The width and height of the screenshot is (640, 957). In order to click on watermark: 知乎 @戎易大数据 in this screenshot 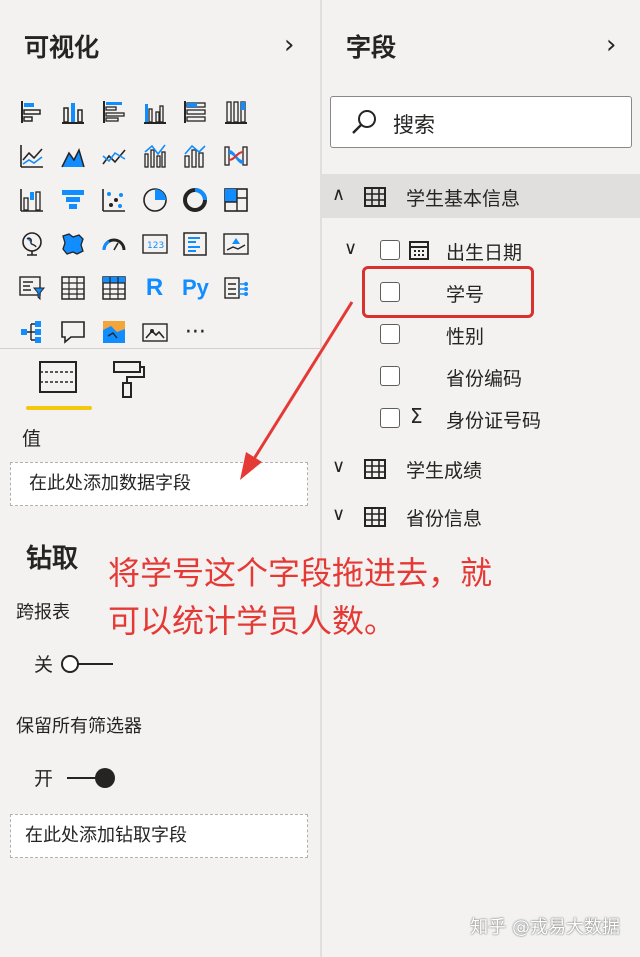, I will do `click(545, 927)`.